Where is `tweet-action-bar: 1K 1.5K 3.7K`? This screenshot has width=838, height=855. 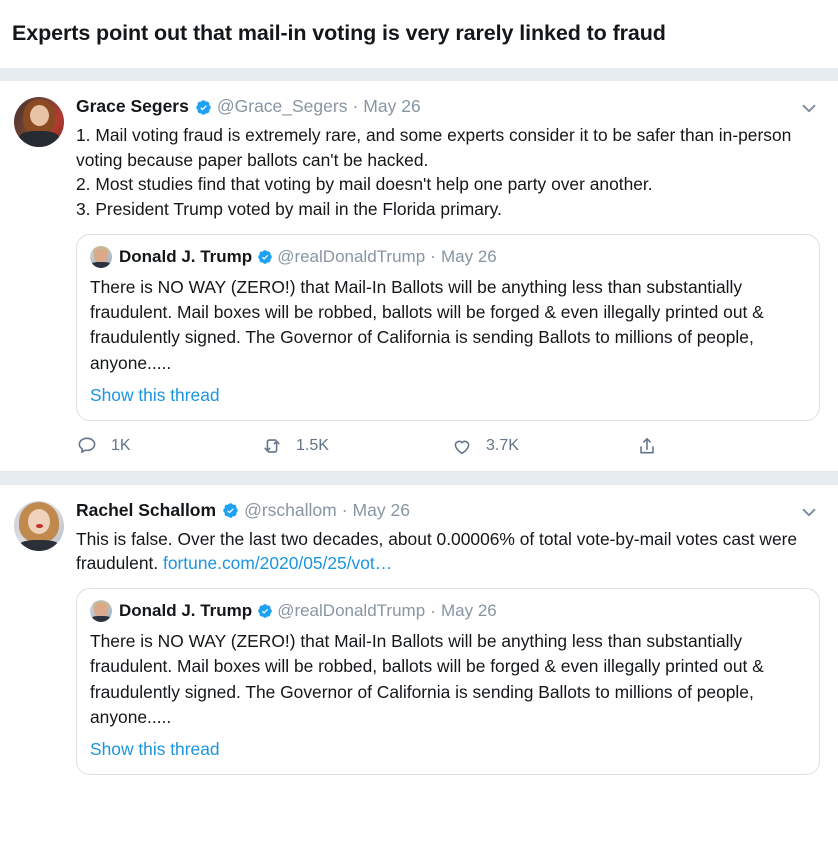
tweet-action-bar: 1K 1.5K 3.7K is located at coordinates (448, 453).